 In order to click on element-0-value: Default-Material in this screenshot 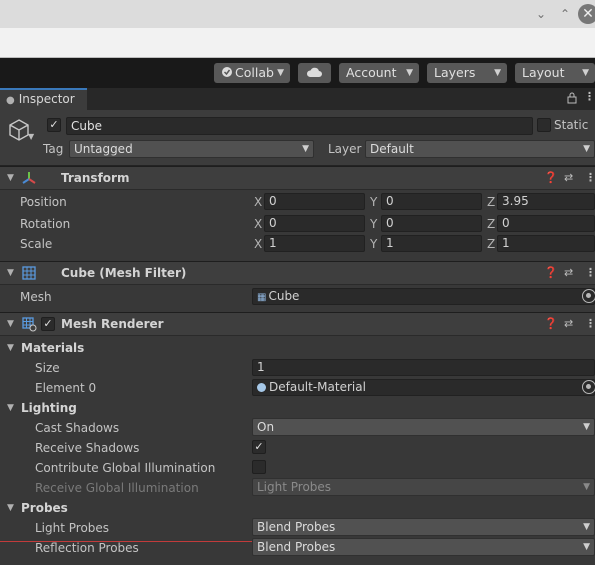, I will do `click(317, 387)`.